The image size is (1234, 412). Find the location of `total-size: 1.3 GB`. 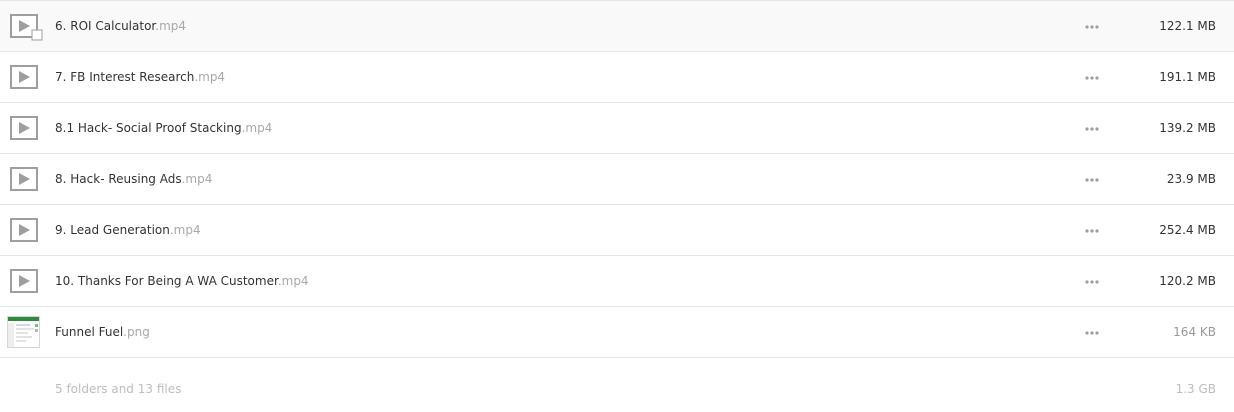

total-size: 1.3 GB is located at coordinates (1195, 389).